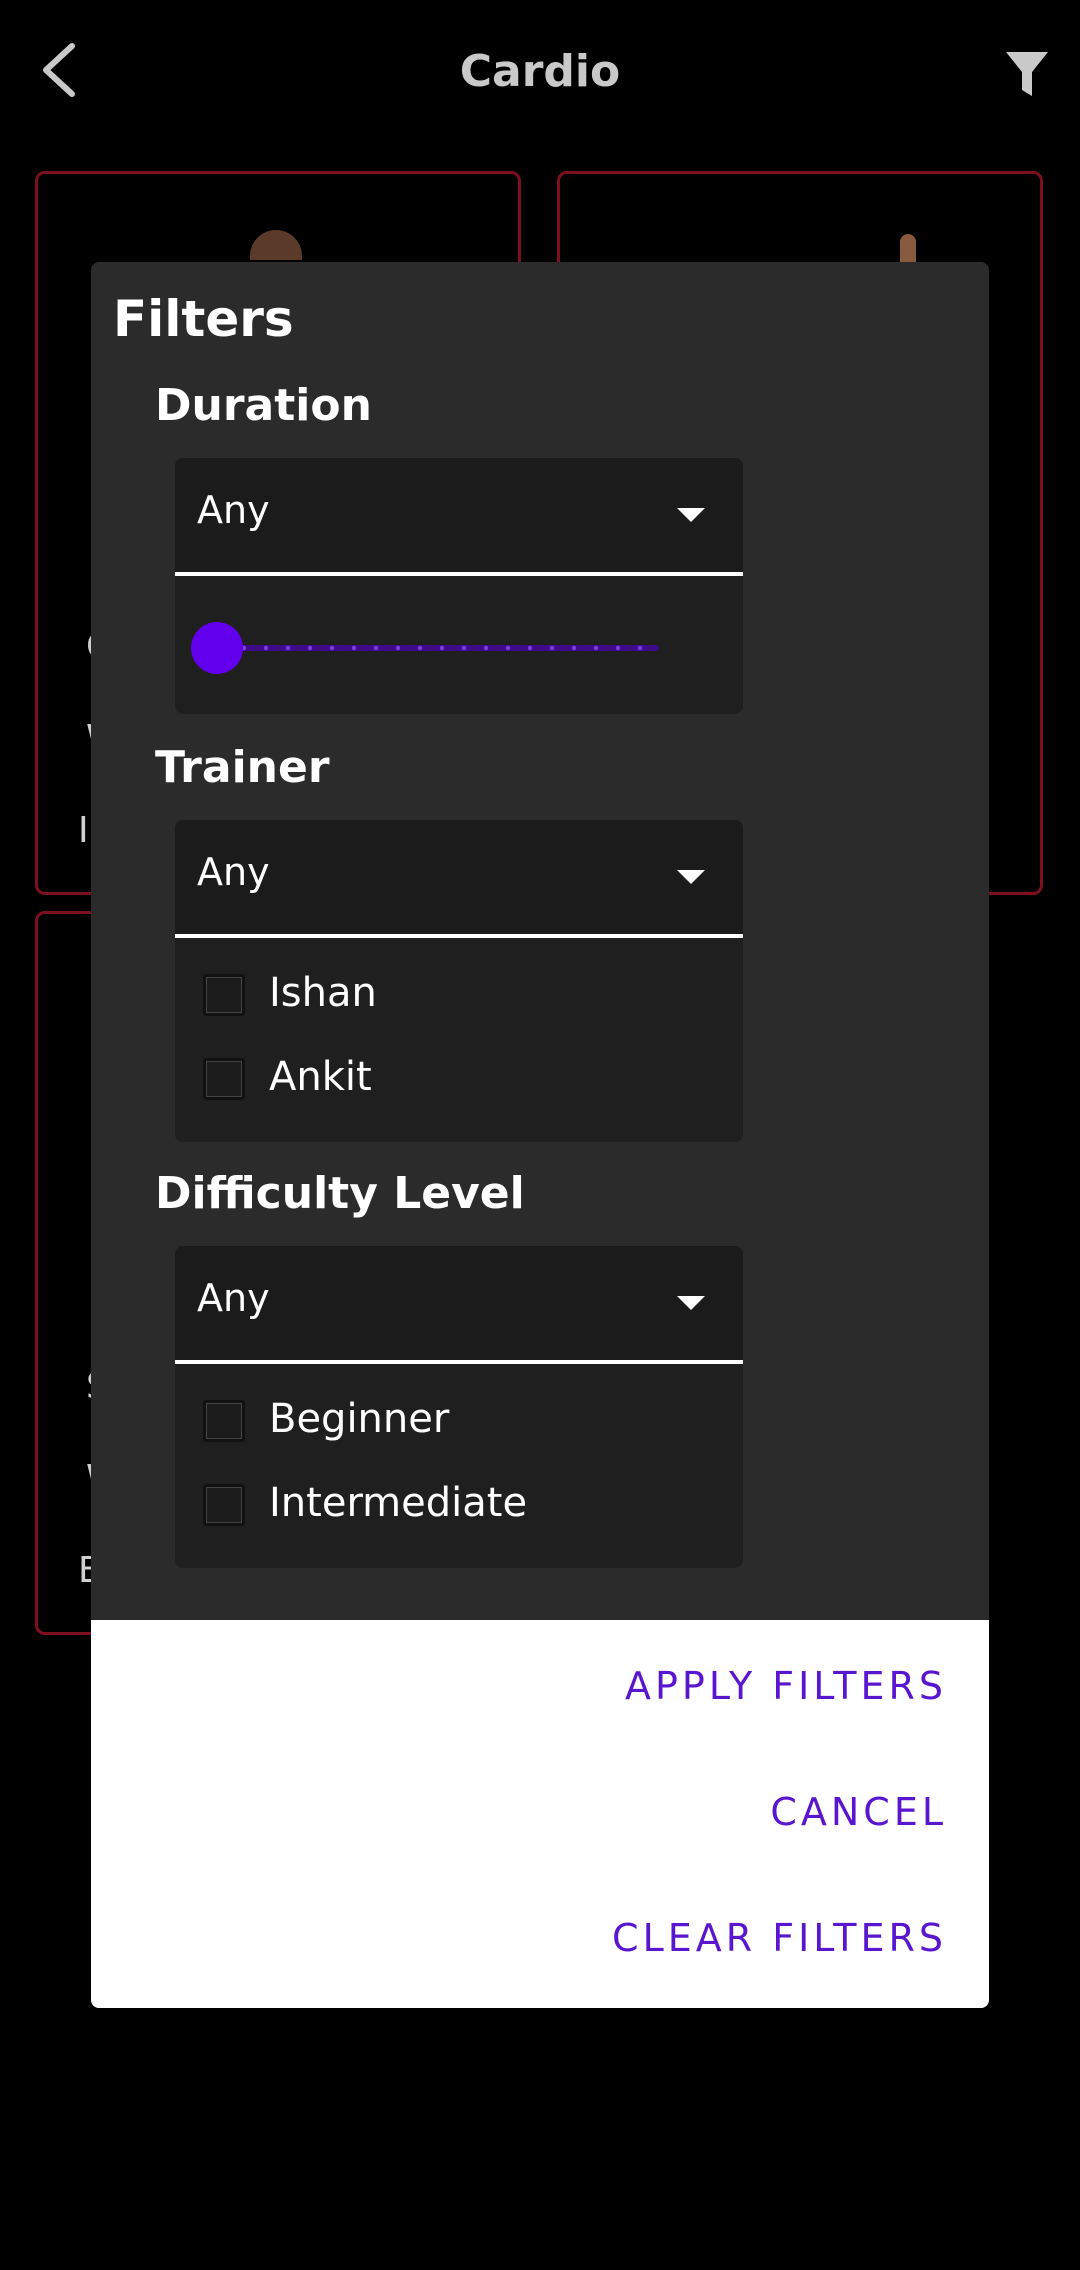 The width and height of the screenshot is (1080, 2270). I want to click on difficulty-select: Any, so click(459, 1305).